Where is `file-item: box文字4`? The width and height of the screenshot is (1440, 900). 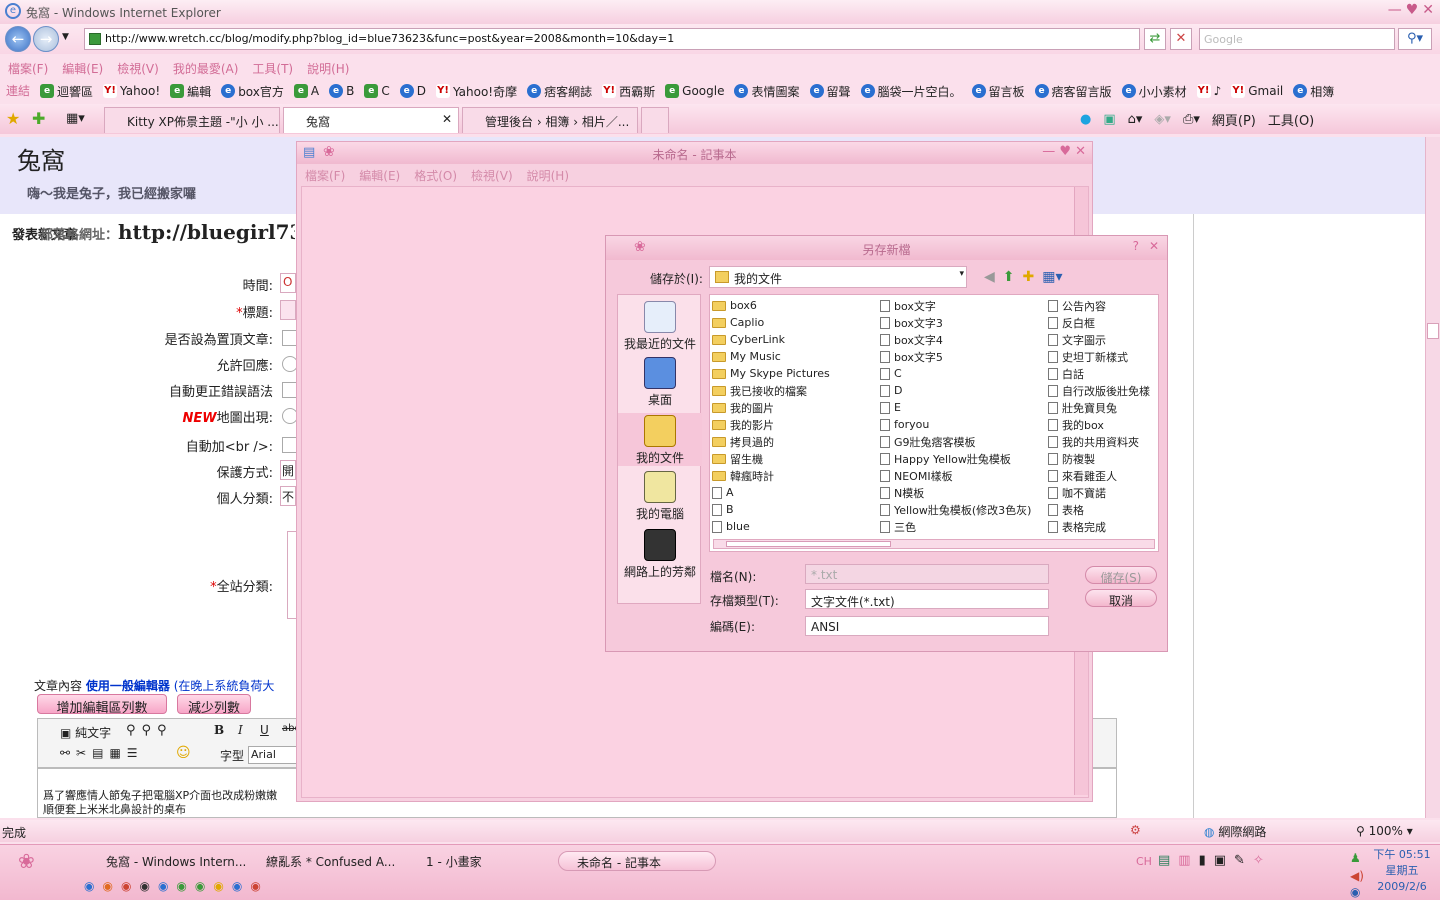 file-item: box文字4 is located at coordinates (965, 339).